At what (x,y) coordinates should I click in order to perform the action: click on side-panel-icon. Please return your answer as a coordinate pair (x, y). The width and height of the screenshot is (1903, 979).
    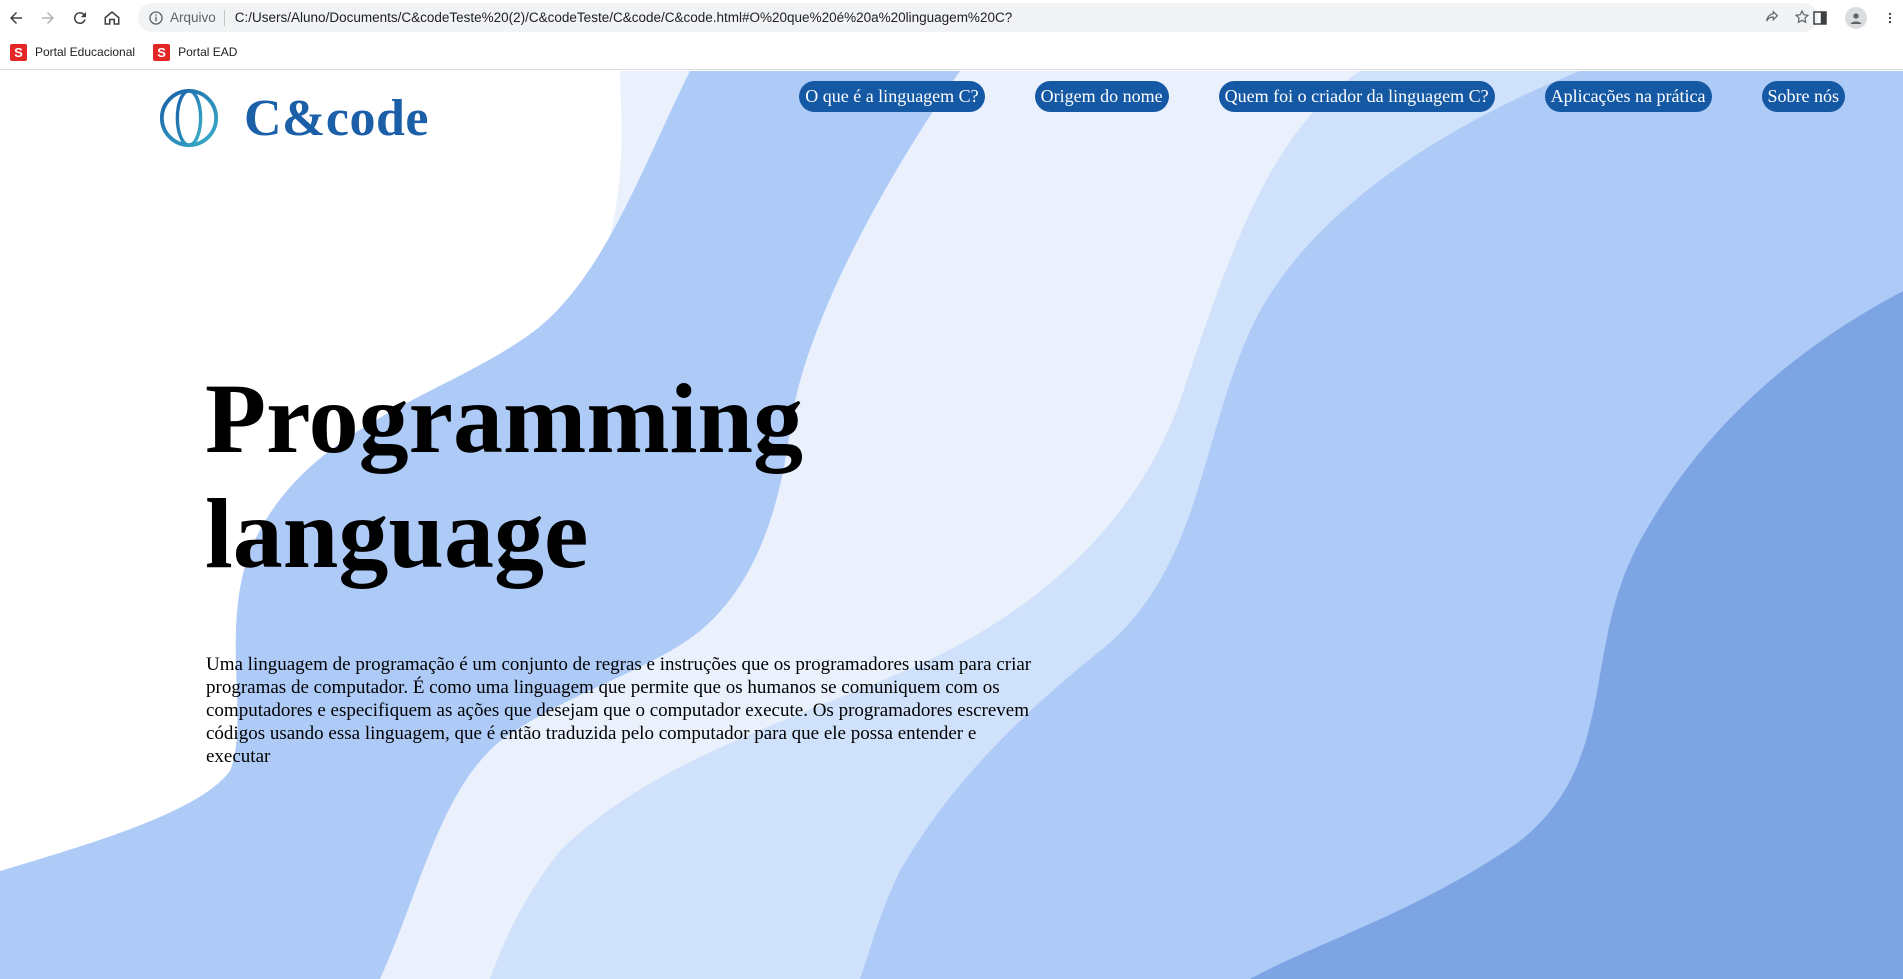
    Looking at the image, I should click on (1820, 18).